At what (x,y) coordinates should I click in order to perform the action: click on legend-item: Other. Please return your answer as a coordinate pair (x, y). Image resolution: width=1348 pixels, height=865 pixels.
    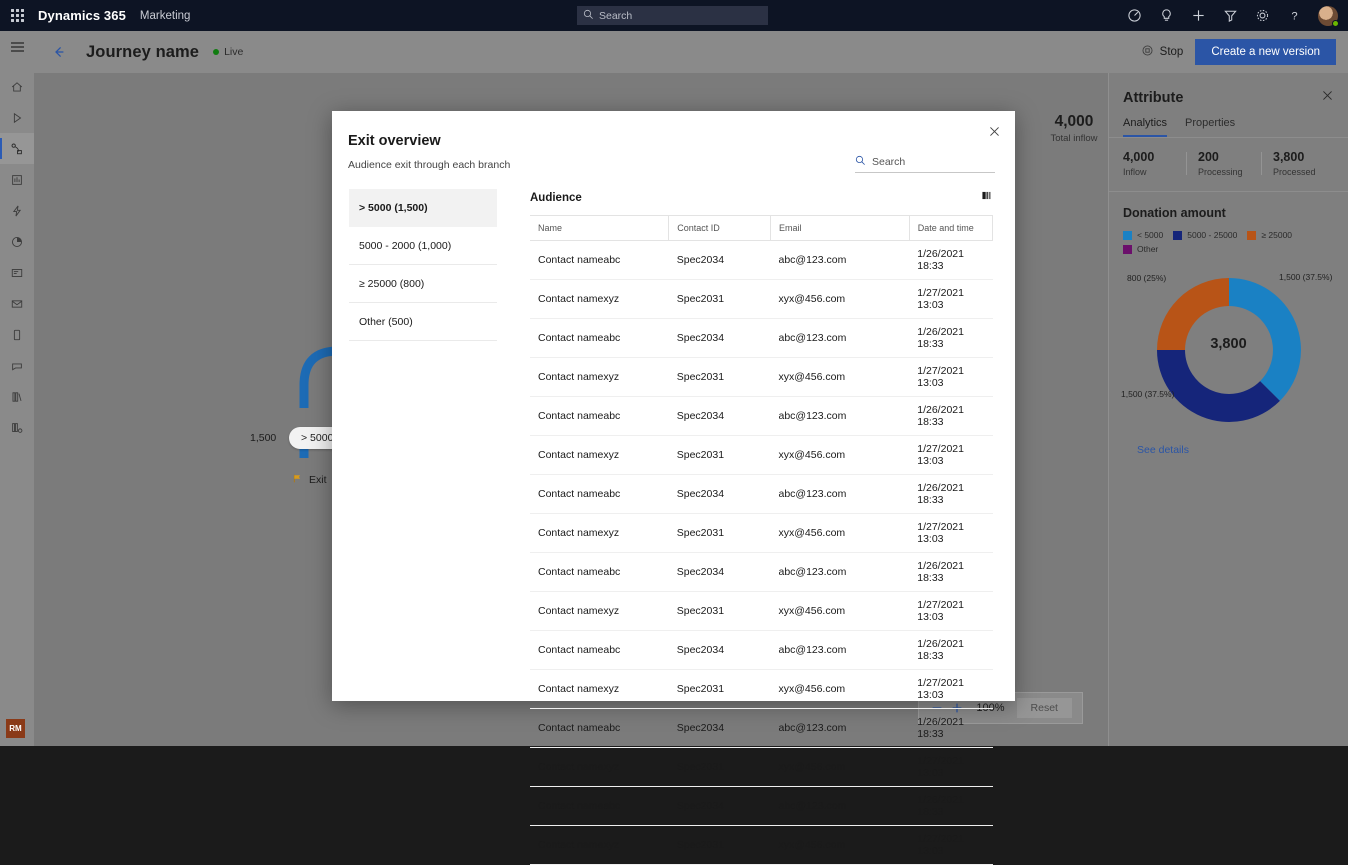
    Looking at the image, I should click on (1140, 249).